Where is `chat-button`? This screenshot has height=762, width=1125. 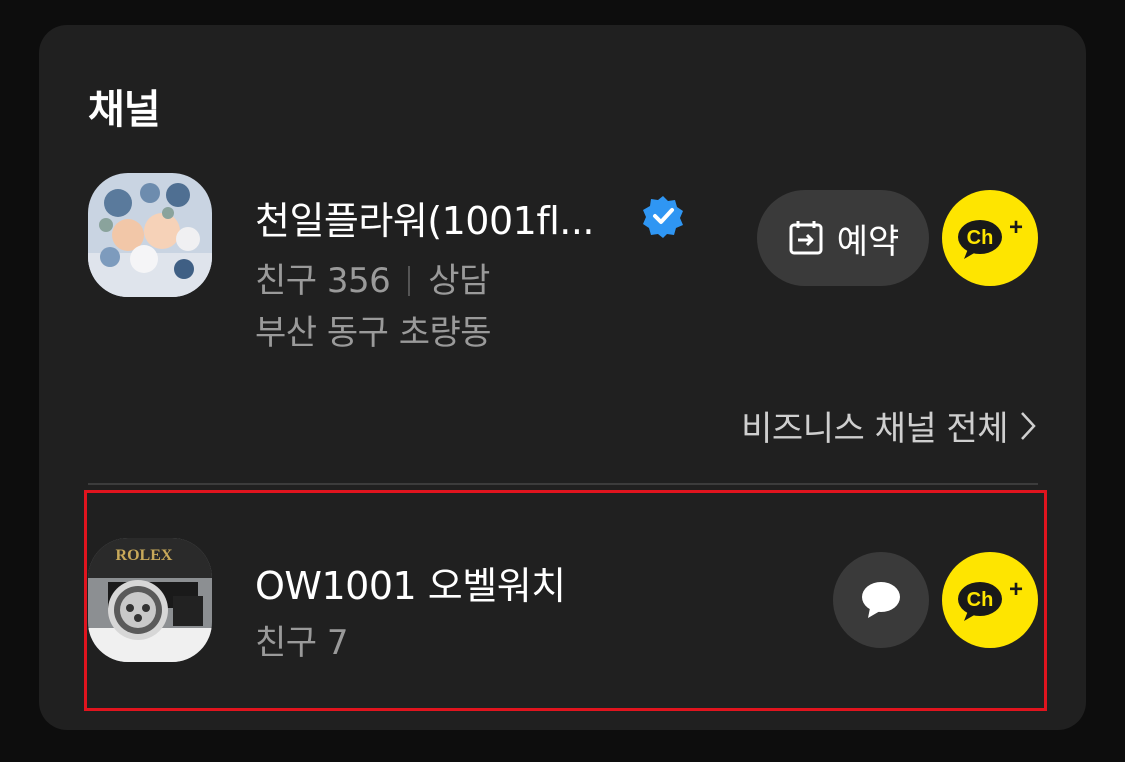
chat-button is located at coordinates (881, 600).